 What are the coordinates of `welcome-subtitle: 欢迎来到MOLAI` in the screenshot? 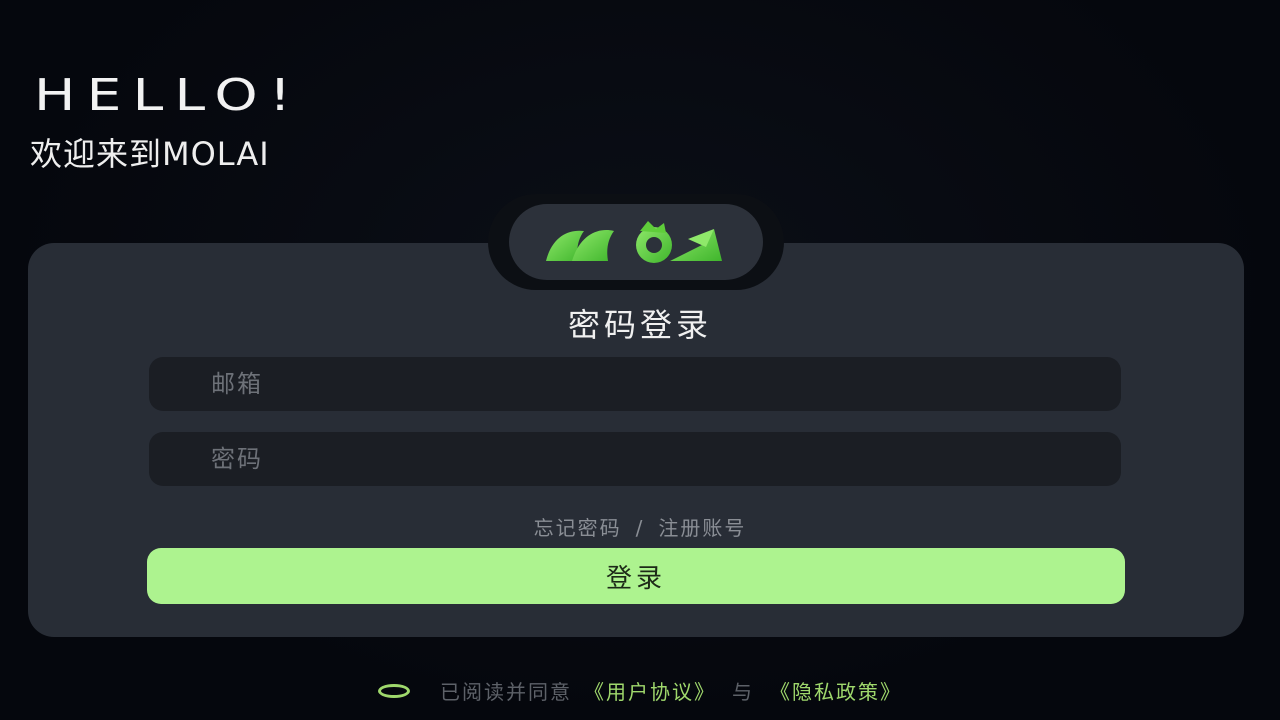 It's located at (150, 154).